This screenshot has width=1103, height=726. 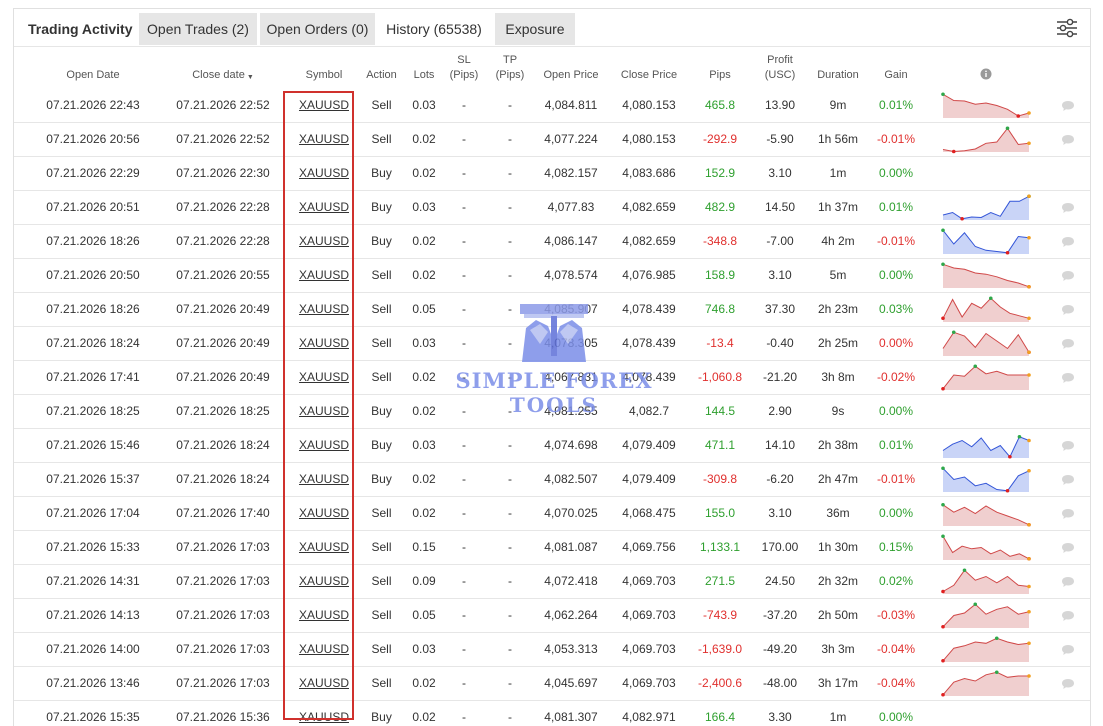 What do you see at coordinates (649, 105) in the screenshot?
I see `cell-close-price: 4,080.153` at bounding box center [649, 105].